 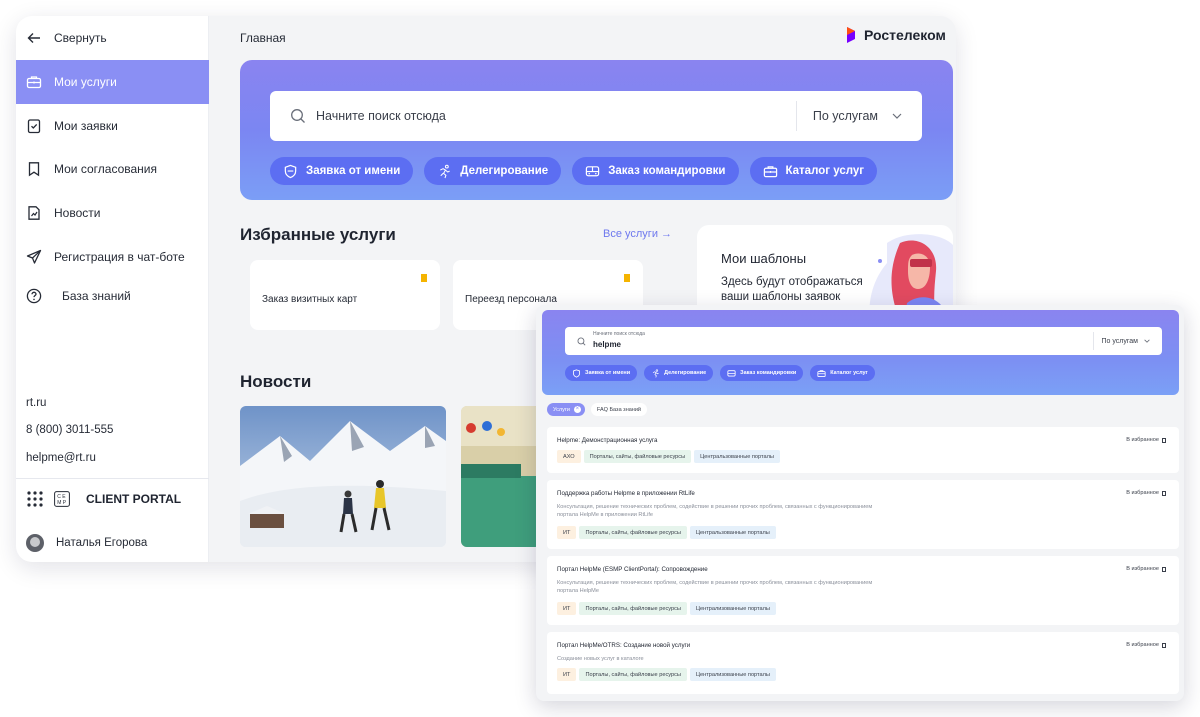 What do you see at coordinates (119, 257) in the screenshot?
I see `sidebar-item-label: Регистрация в чат-боте` at bounding box center [119, 257].